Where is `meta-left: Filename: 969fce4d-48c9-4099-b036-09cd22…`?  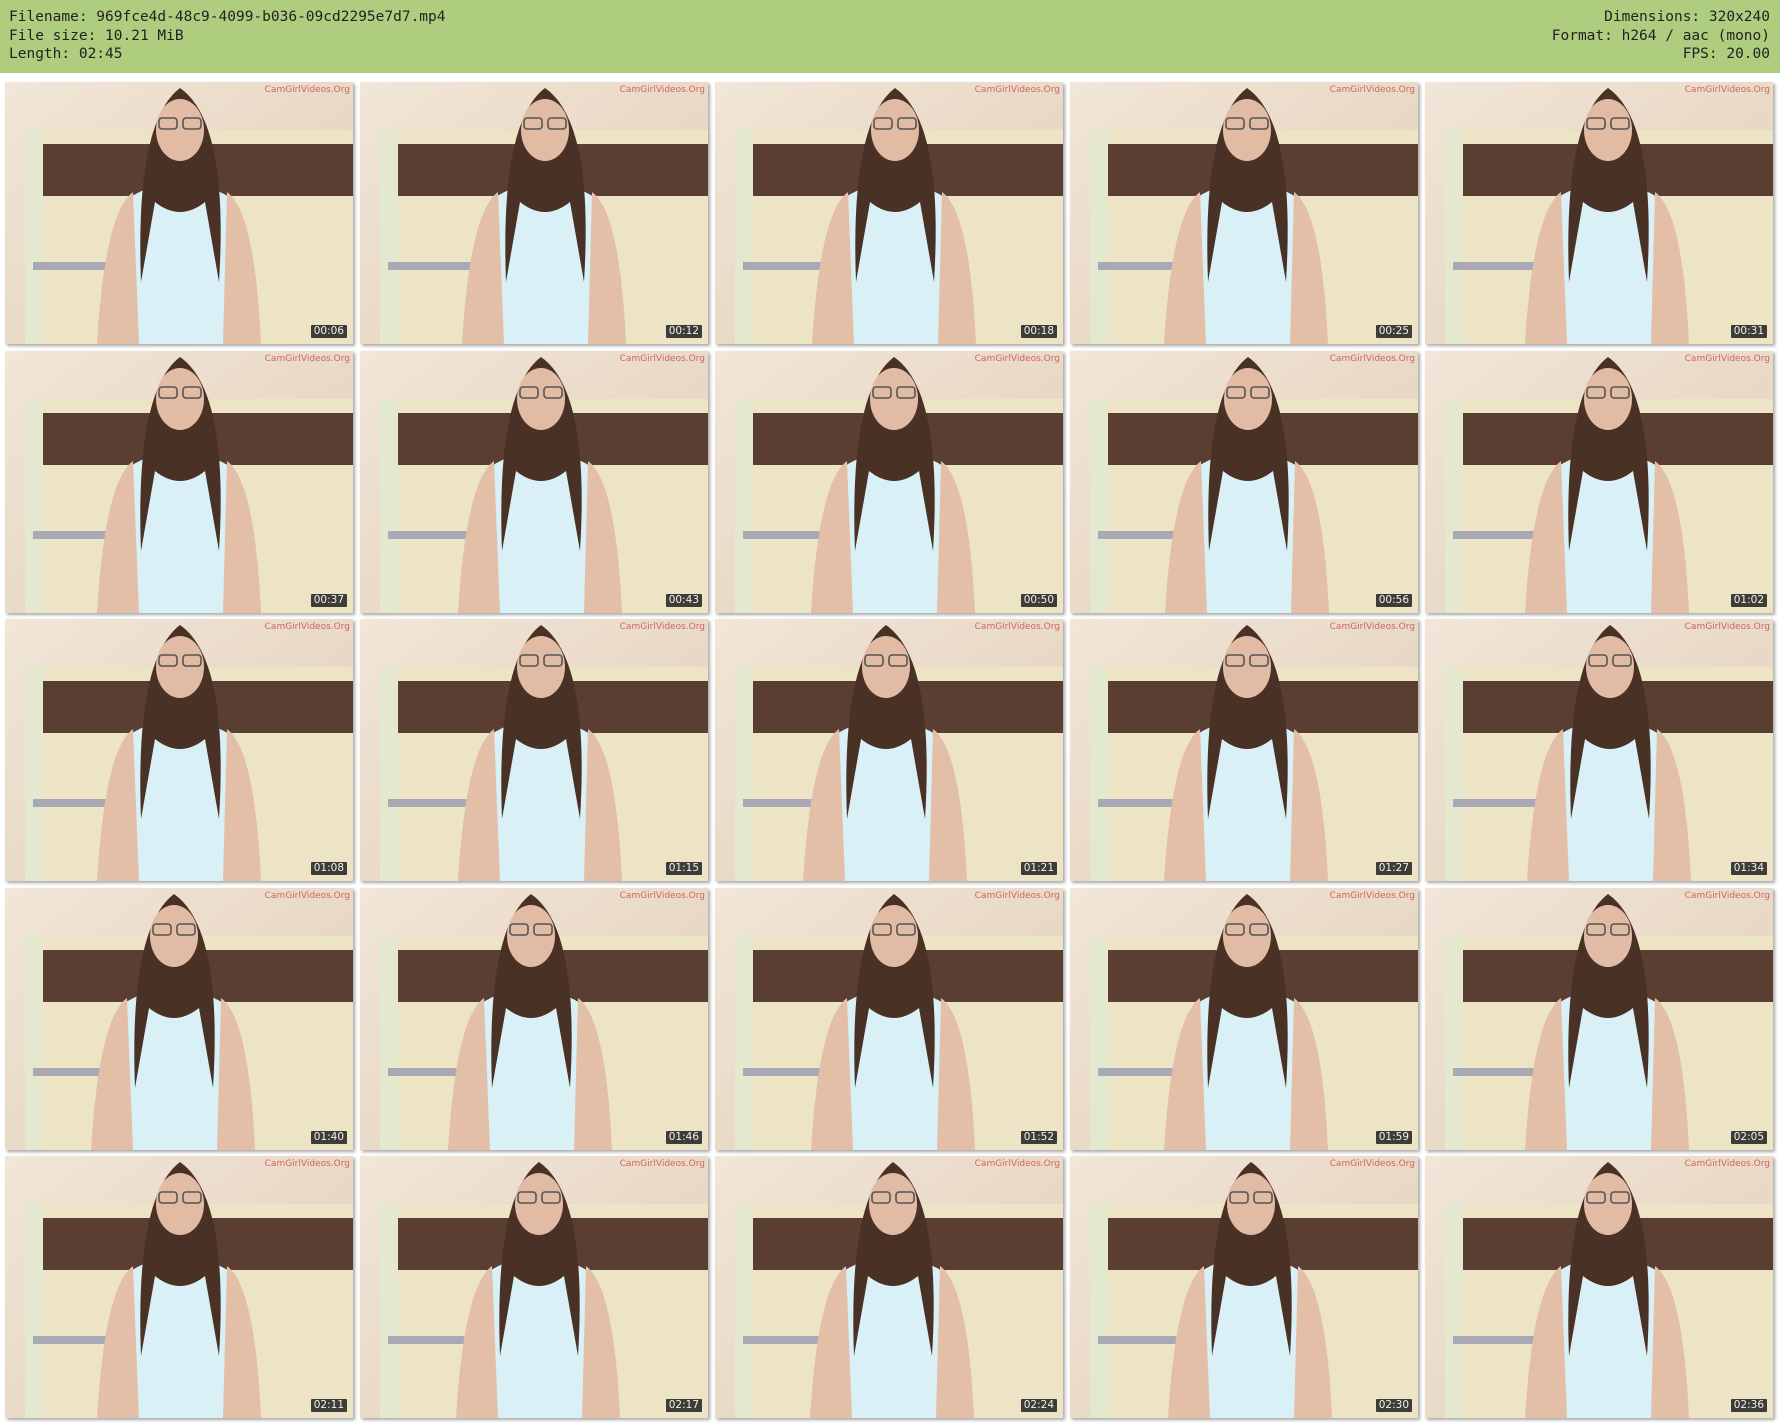
meta-left: Filename: 969fce4d-48c9-4099-b036-09cd22… is located at coordinates (227, 36).